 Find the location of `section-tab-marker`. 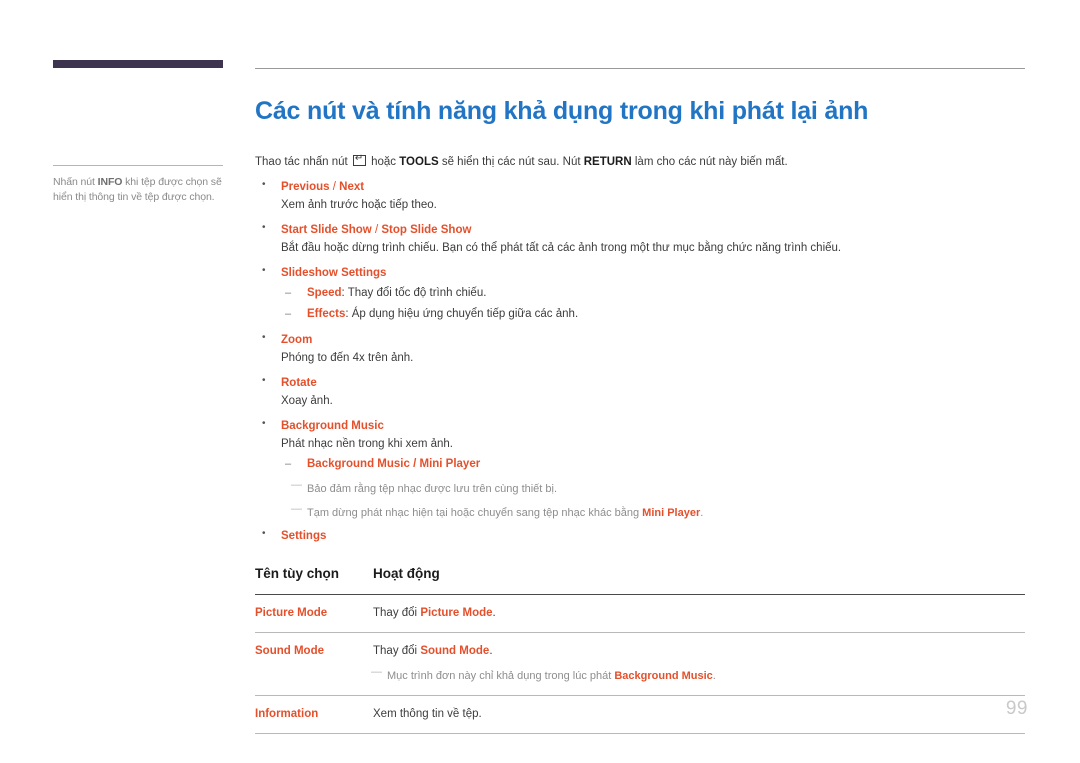

section-tab-marker is located at coordinates (138, 64).